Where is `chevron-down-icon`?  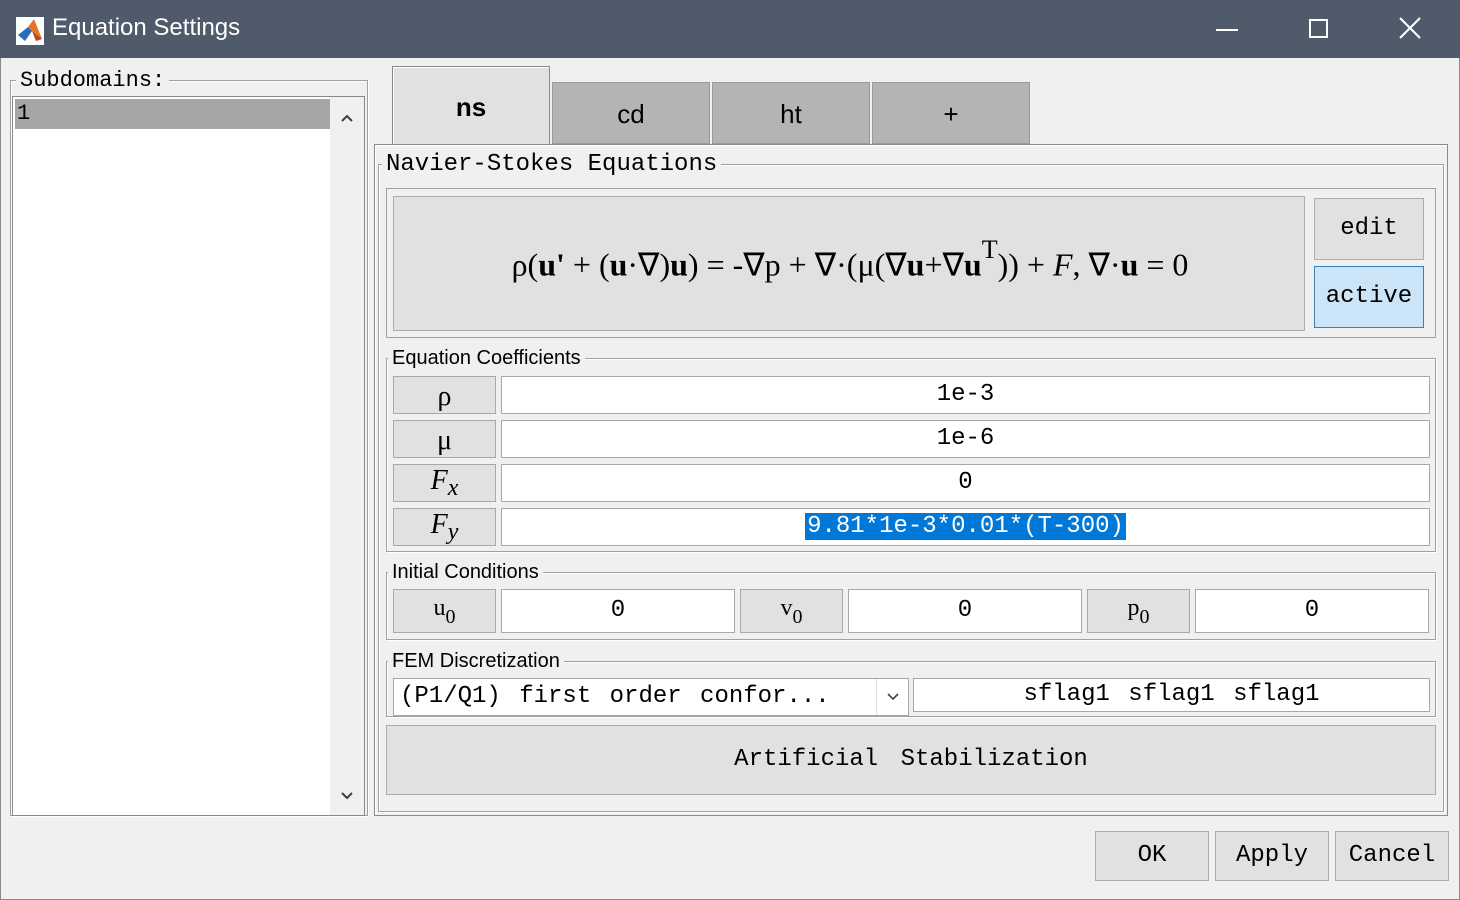 chevron-down-icon is located at coordinates (893, 697).